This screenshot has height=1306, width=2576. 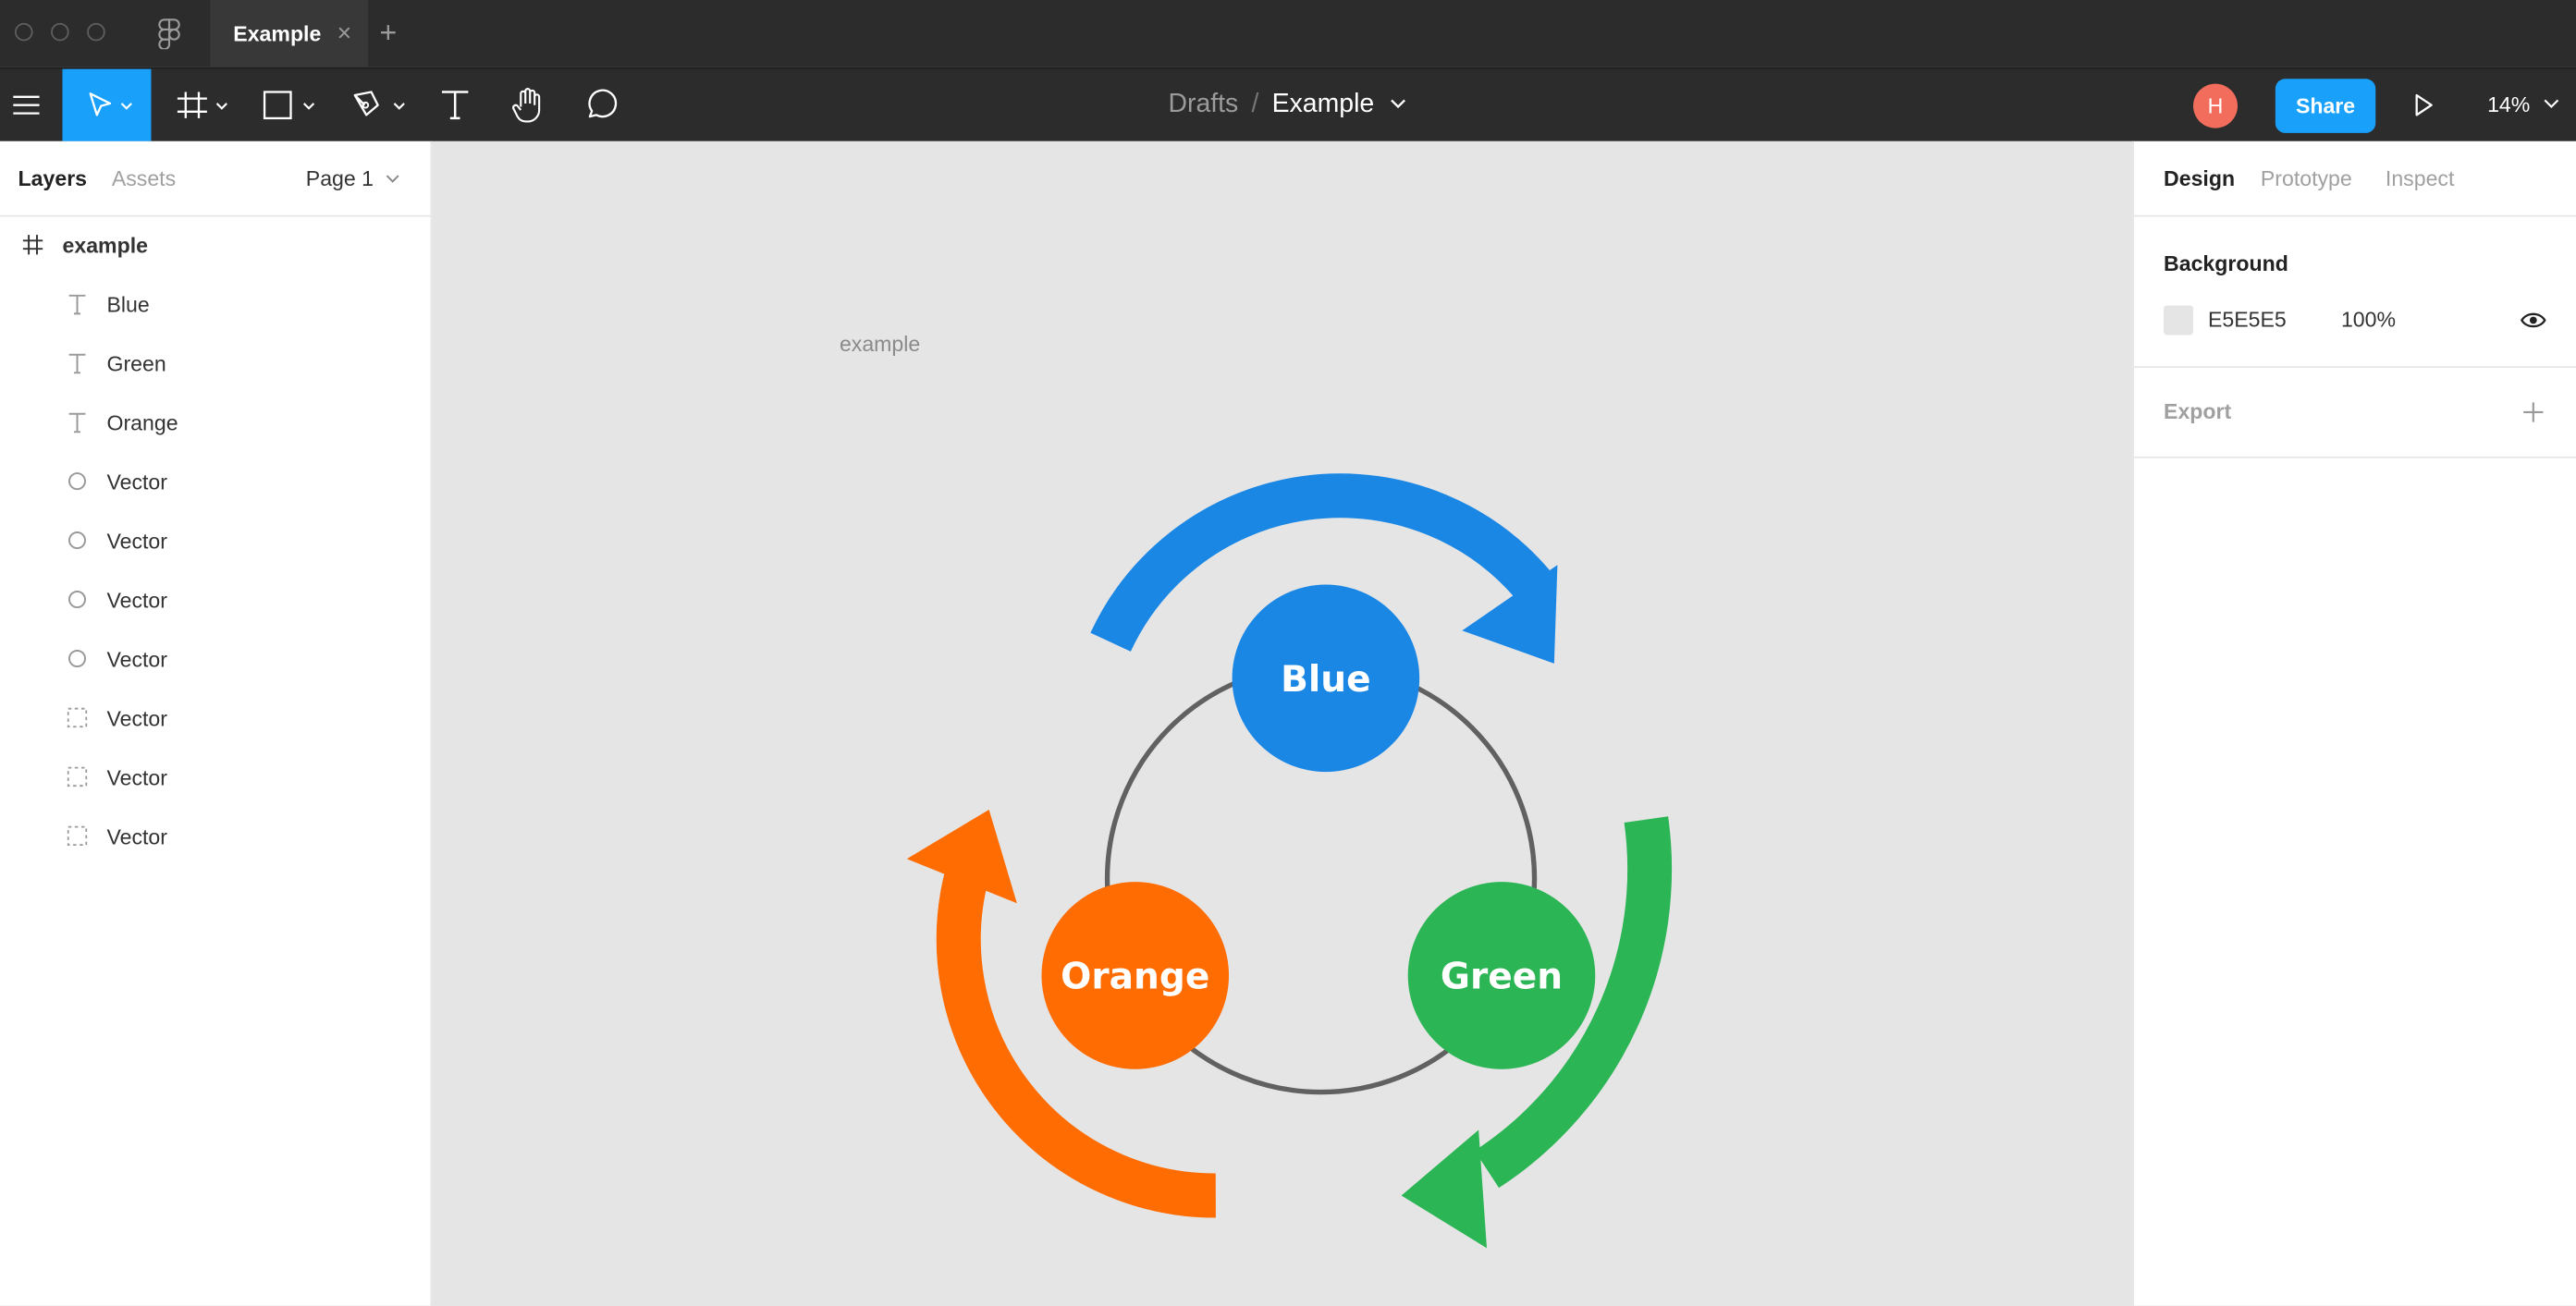 What do you see at coordinates (2509, 104) in the screenshot?
I see `zoom-level: 14%` at bounding box center [2509, 104].